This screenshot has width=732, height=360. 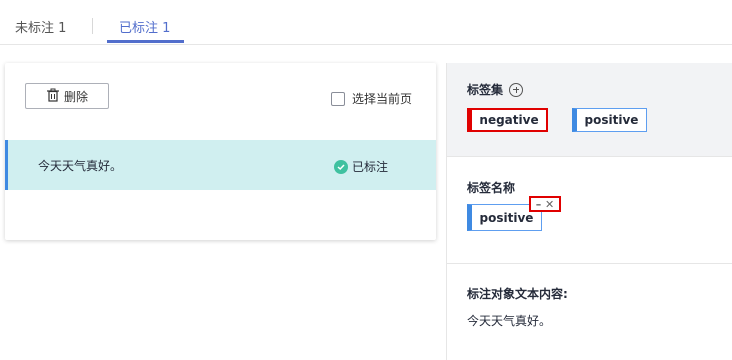 I want to click on label-tag-negative: negative, so click(x=507, y=120).